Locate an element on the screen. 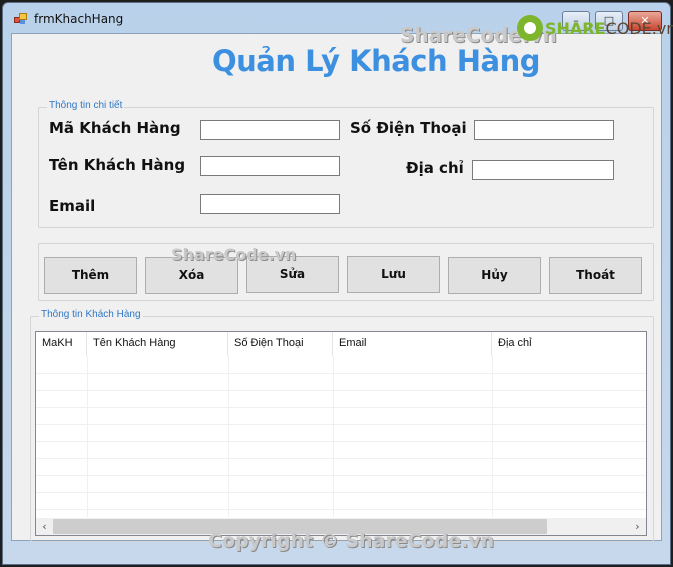  thoat-button: Thoát is located at coordinates (595, 275).